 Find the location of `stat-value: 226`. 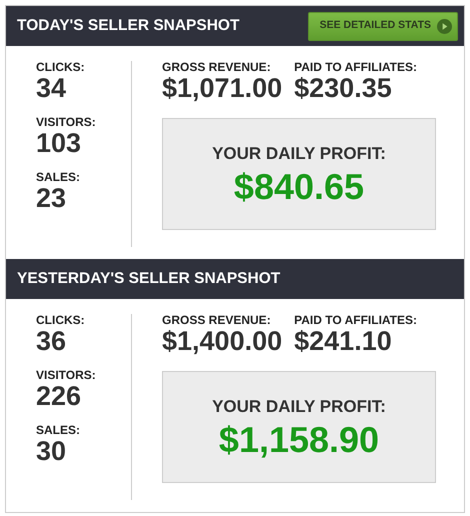

stat-value: 226 is located at coordinates (59, 397).